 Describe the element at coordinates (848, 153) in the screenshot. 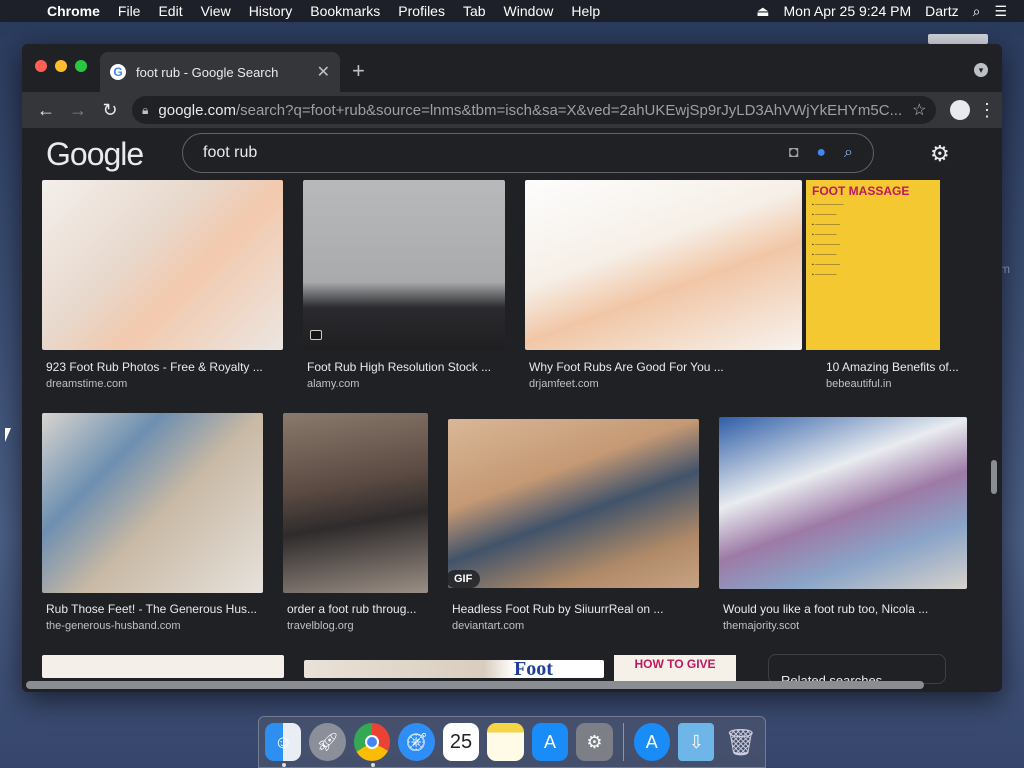

I see `search-icon: ⌕` at that location.